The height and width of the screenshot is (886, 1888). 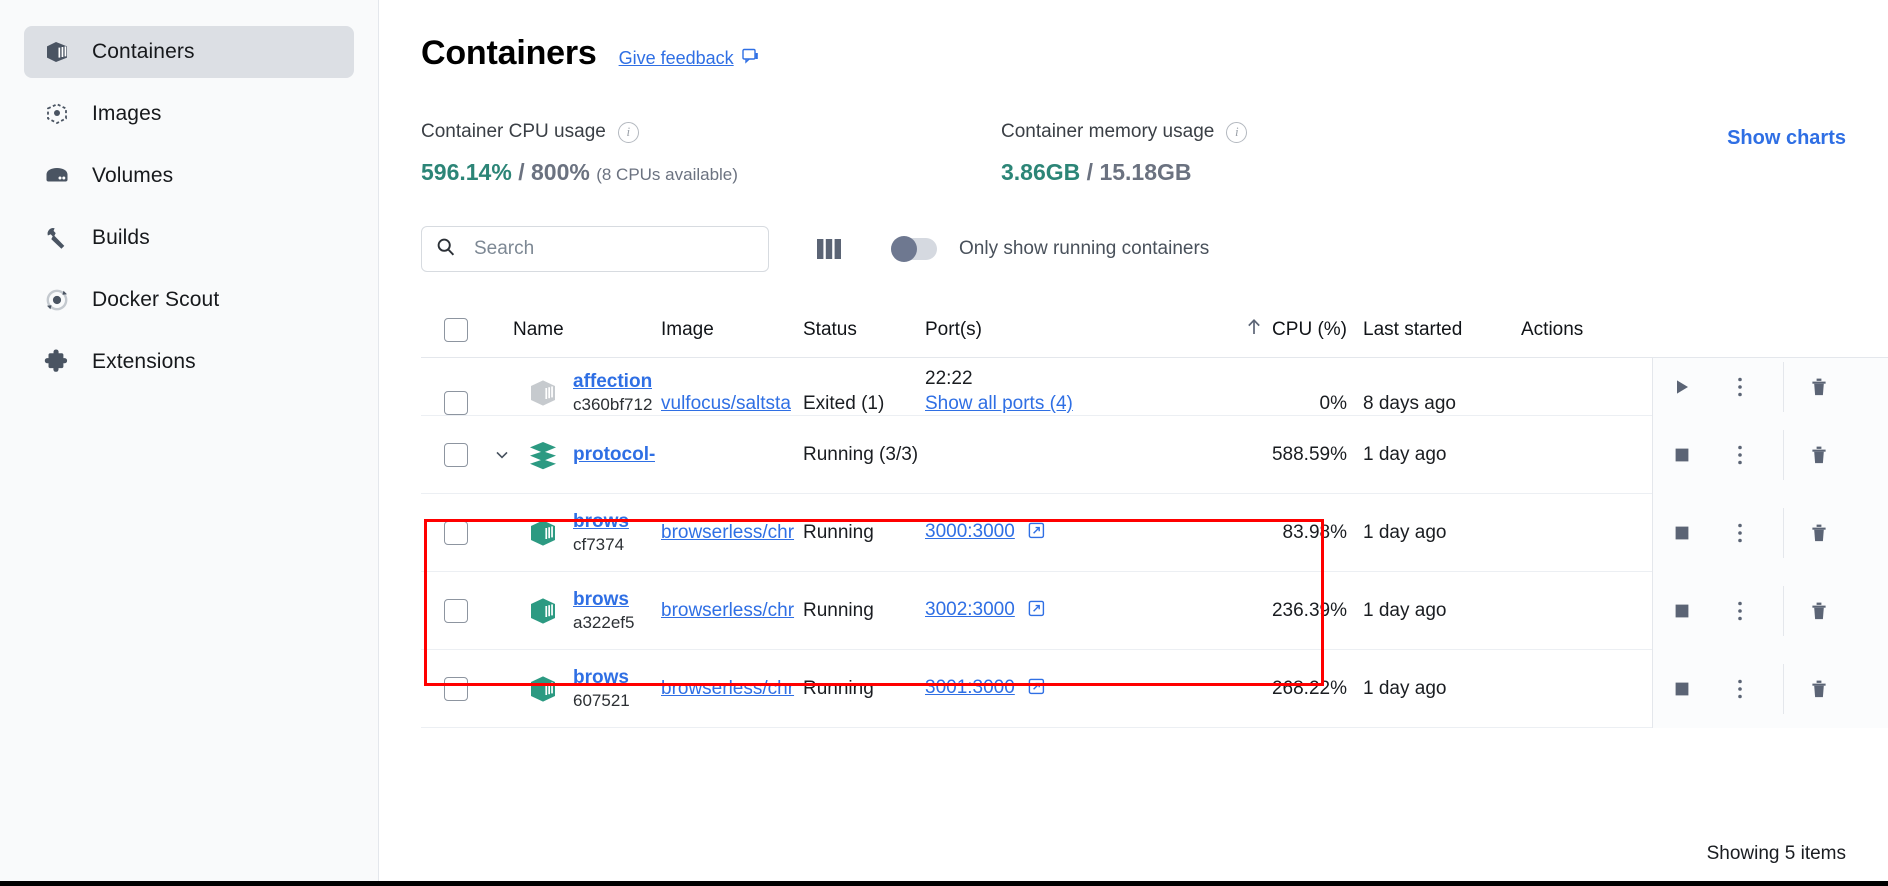 What do you see at coordinates (1054, 391) in the screenshot?
I see `row-ports-cell: 22:22 Show all ports (4)` at bounding box center [1054, 391].